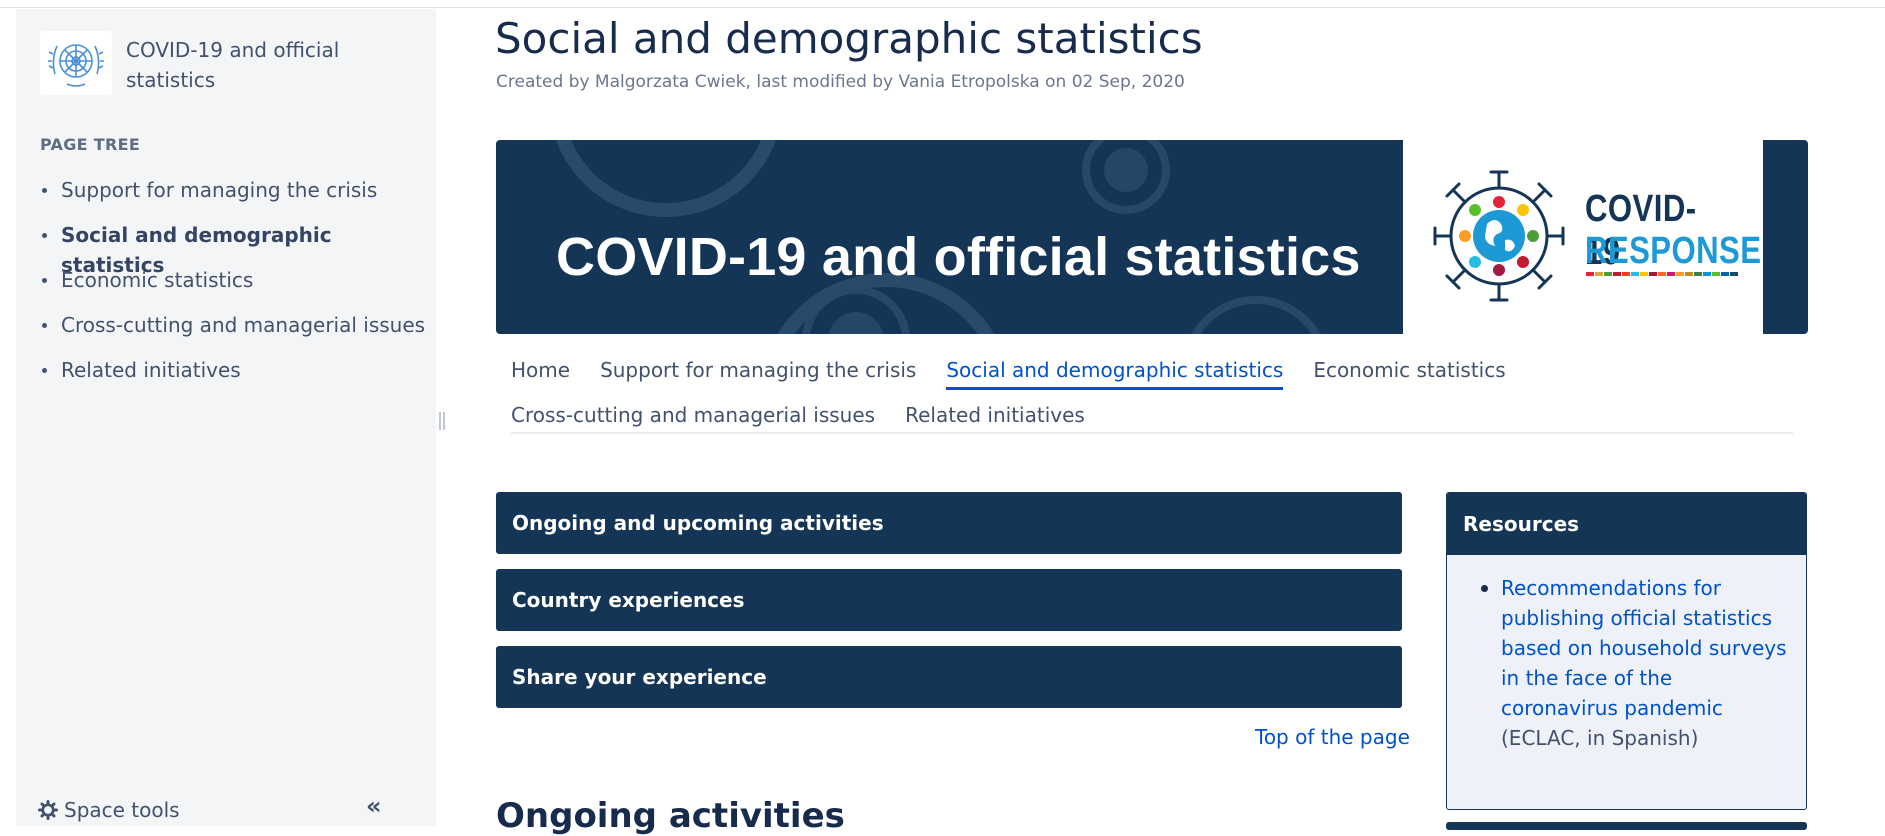 The width and height of the screenshot is (1885, 836). What do you see at coordinates (122, 810) in the screenshot?
I see `space-tools-label: Space tools` at bounding box center [122, 810].